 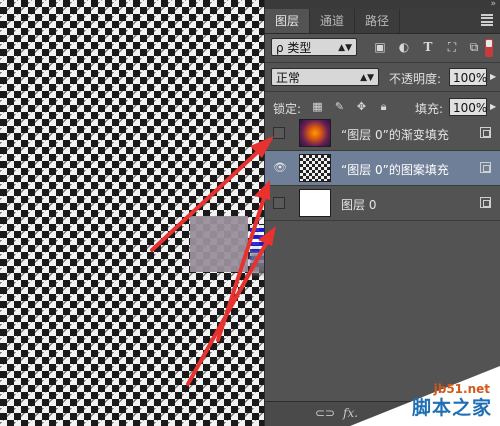 I want to click on panel-top-bar: », so click(x=382, y=4).